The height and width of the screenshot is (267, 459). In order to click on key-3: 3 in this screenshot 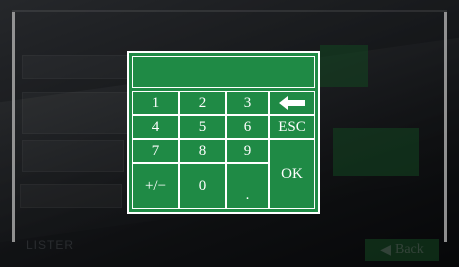, I will do `click(247, 103)`.